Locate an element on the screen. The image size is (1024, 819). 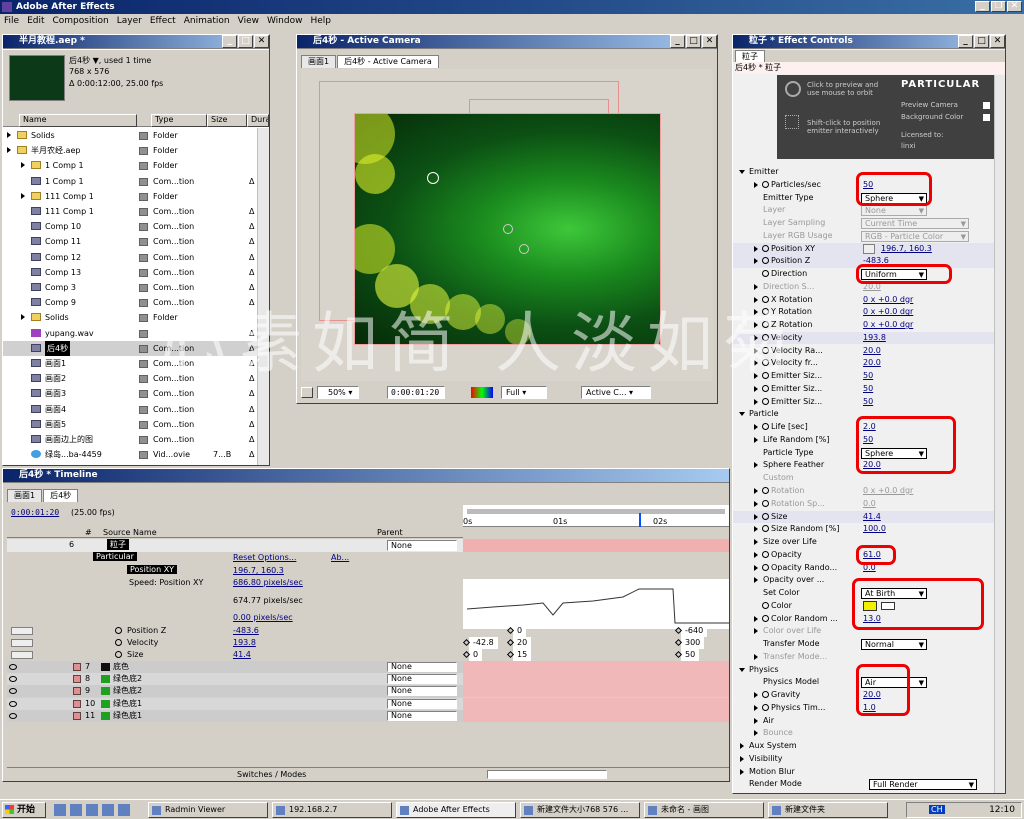
ec-scrollbar is located at coordinates (999, 434).